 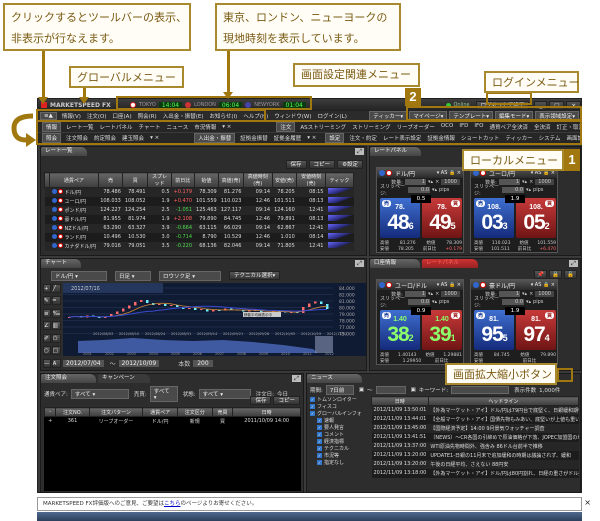 I want to click on global-menu-item: ウィンドウ(W), so click(x=292, y=116).